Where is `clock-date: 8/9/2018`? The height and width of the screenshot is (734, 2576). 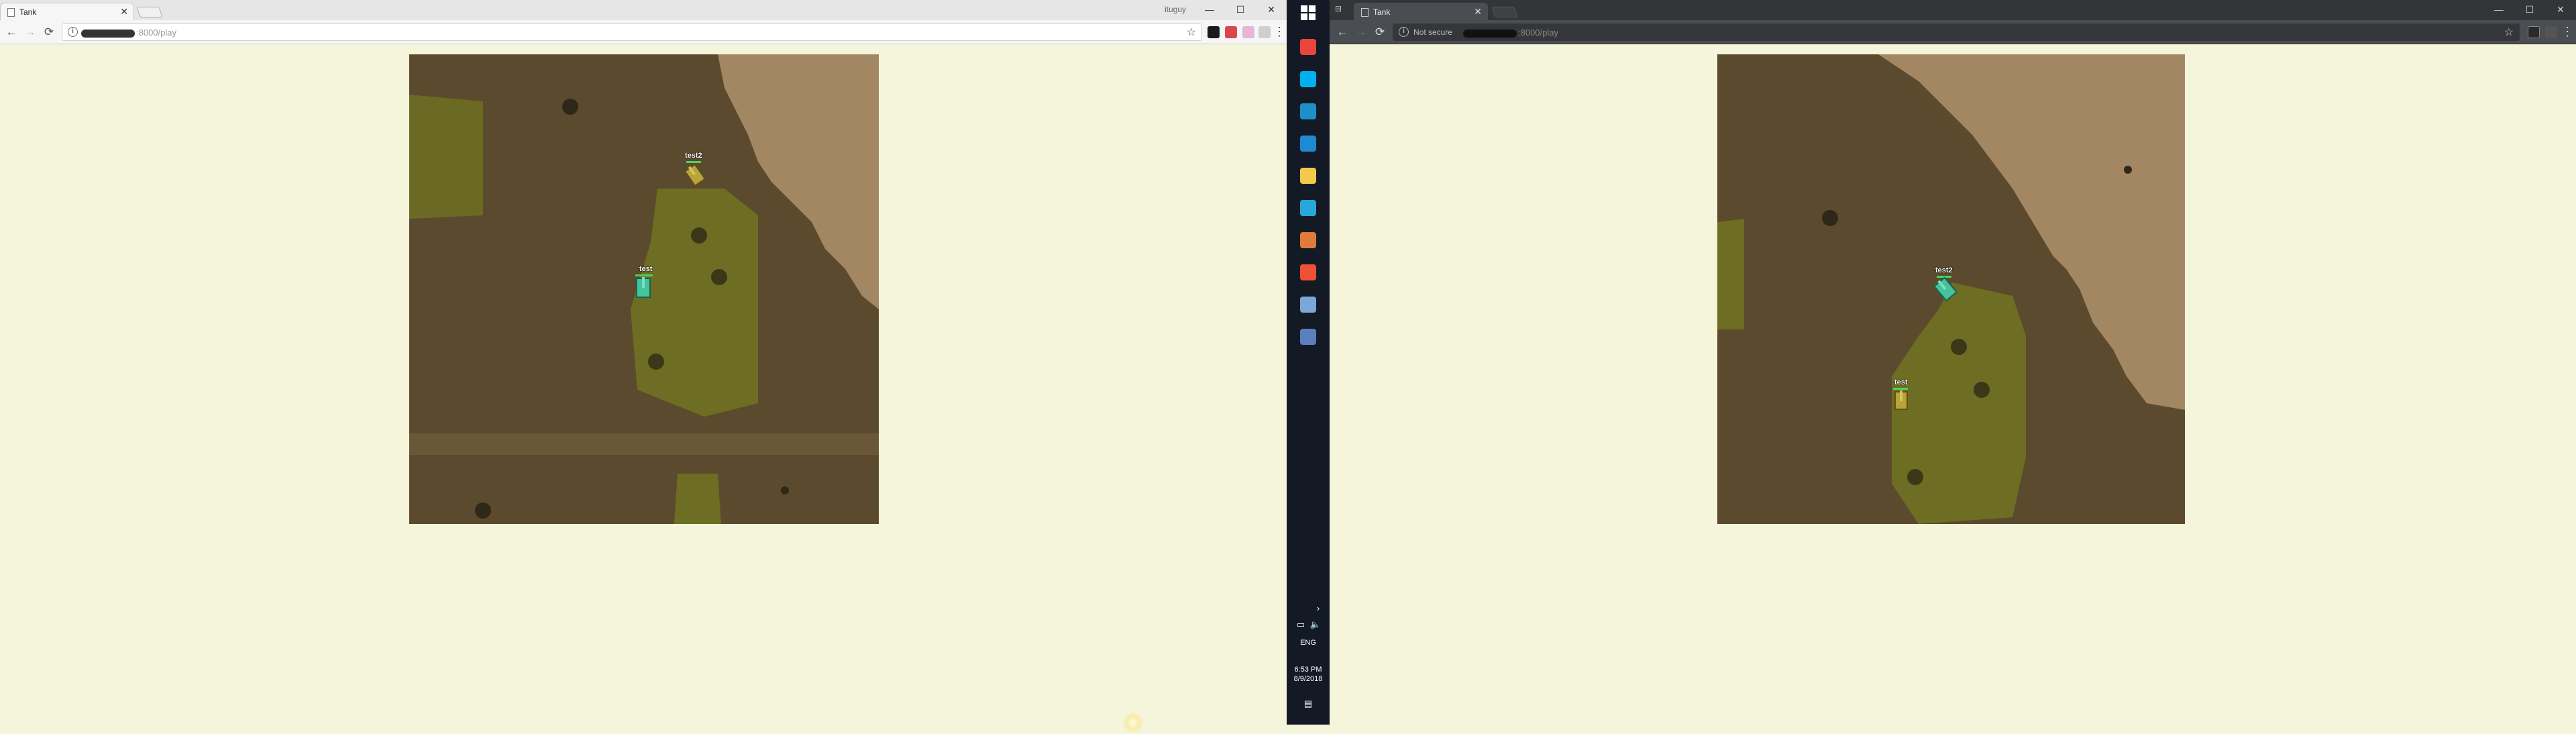
clock-date: 8/9/2018 is located at coordinates (1308, 679).